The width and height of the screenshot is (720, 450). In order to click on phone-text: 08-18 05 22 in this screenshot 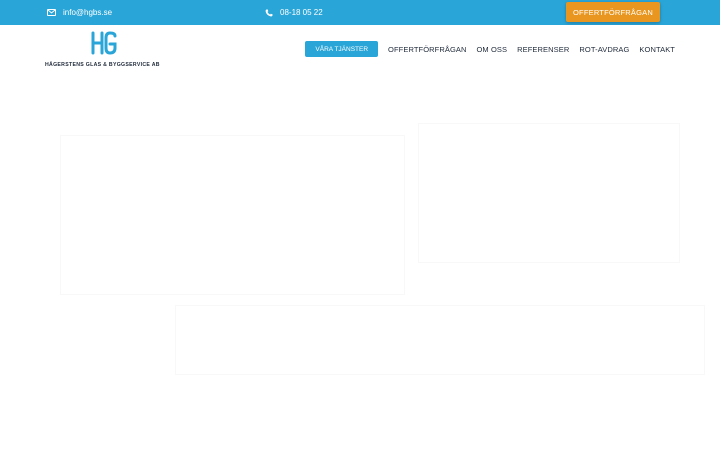, I will do `click(301, 12)`.